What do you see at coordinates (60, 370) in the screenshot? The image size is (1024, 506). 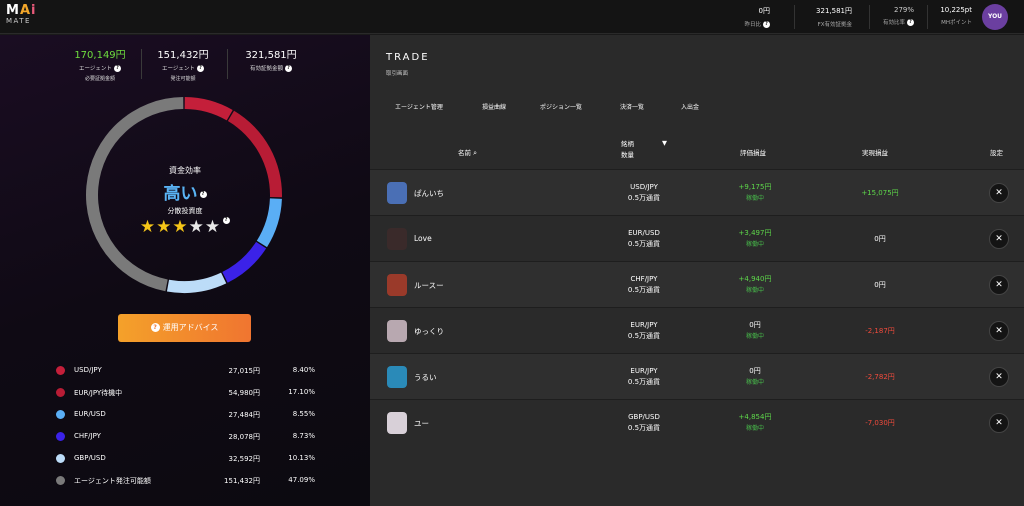 I see `legend-color-dot` at bounding box center [60, 370].